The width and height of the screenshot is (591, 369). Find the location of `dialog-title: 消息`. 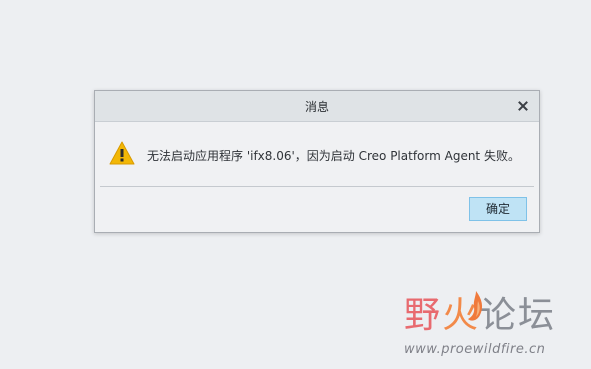

dialog-title: 消息 is located at coordinates (316, 107).